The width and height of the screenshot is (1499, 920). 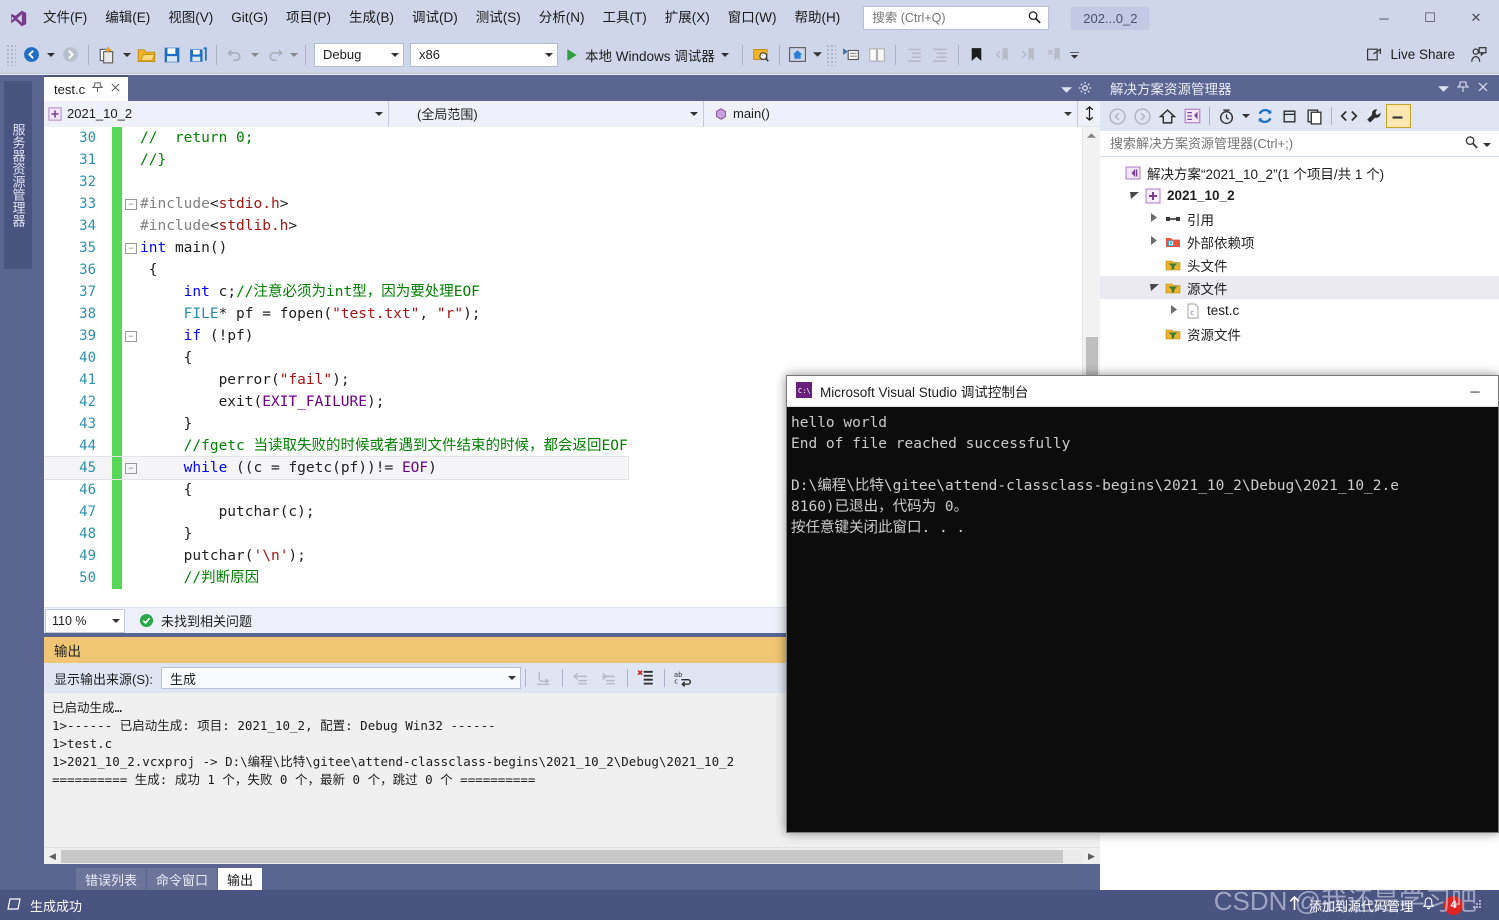 What do you see at coordinates (1294, 904) in the screenshot?
I see `source-control-upload-icon` at bounding box center [1294, 904].